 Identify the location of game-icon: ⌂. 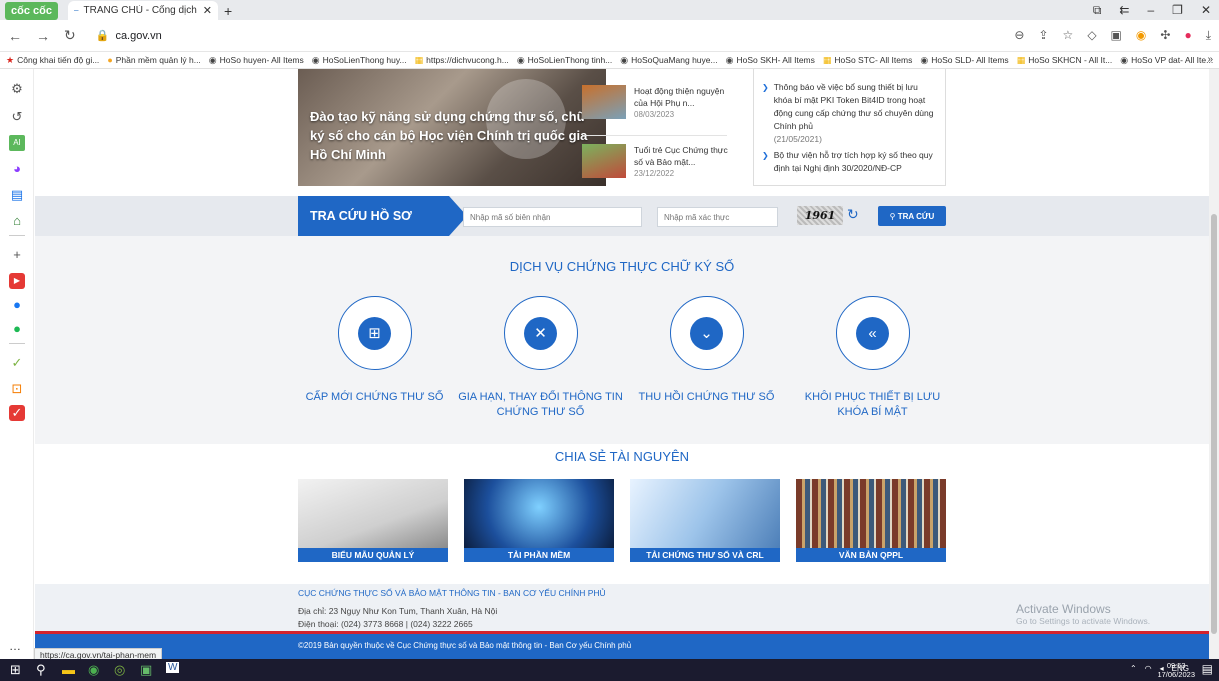
(17, 221).